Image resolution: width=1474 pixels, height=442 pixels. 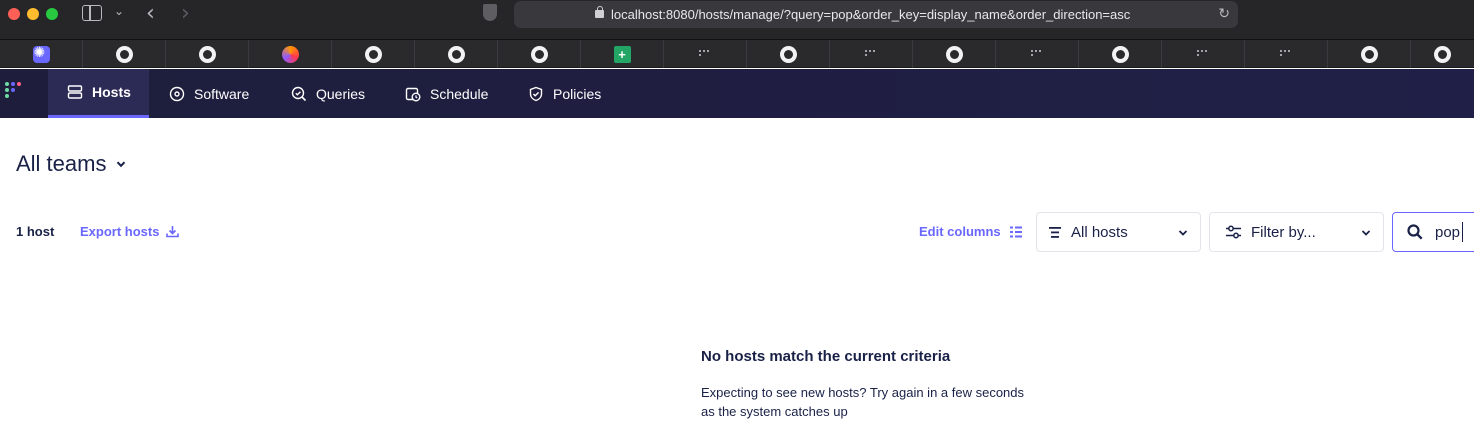 What do you see at coordinates (1233, 232) in the screenshot?
I see `sliders-icon` at bounding box center [1233, 232].